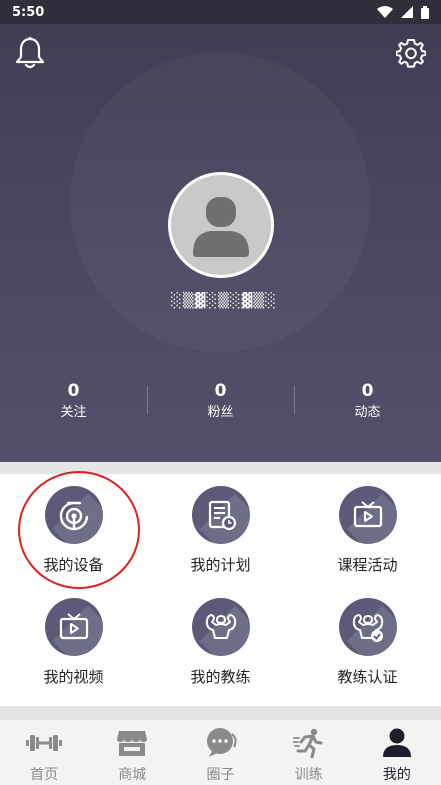 The image size is (441, 785). Describe the element at coordinates (44, 743) in the screenshot. I see `dumbbell-icon` at that location.